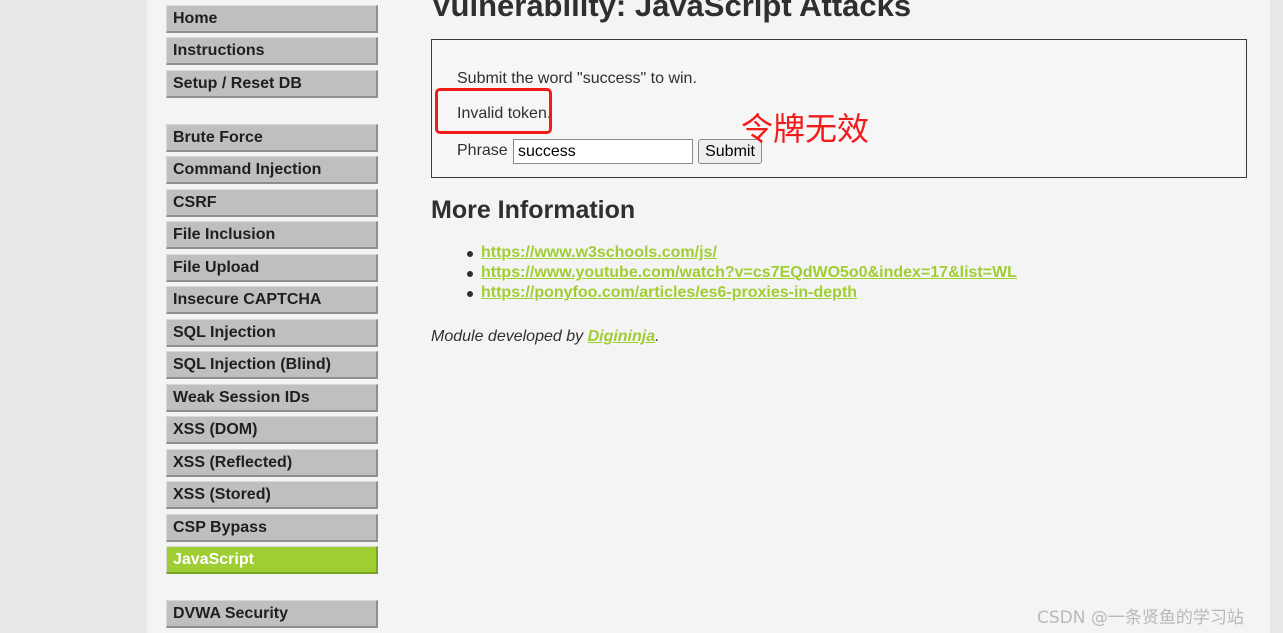 Image resolution: width=1283 pixels, height=633 pixels. Describe the element at coordinates (272, 300) in the screenshot. I see `menu-item-insecure-captcha: Insecure CAPTCHA` at that location.